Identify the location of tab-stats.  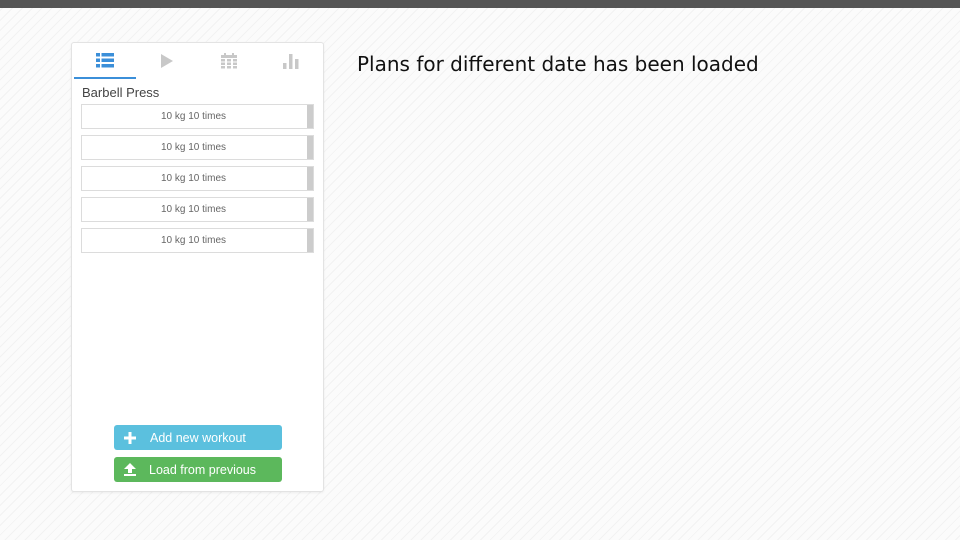
(291, 61).